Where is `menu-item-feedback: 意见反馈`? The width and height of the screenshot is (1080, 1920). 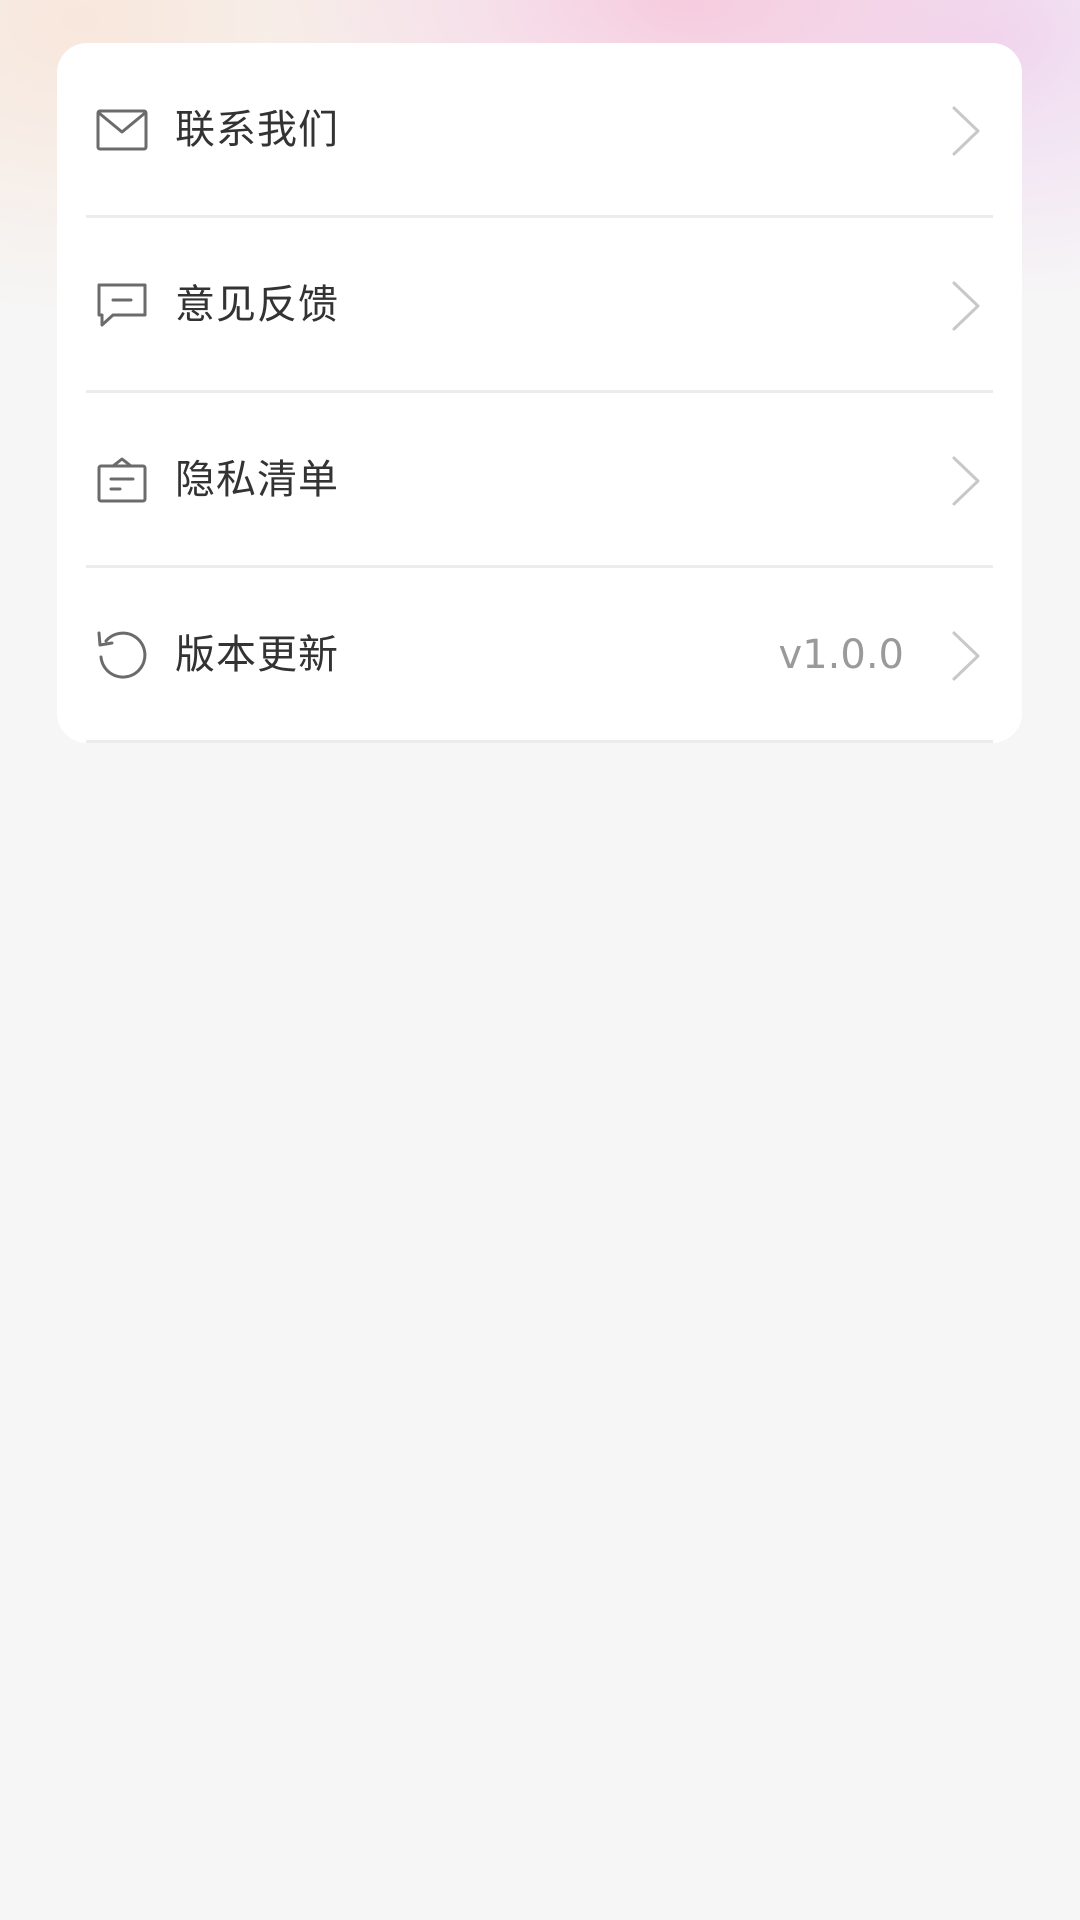
menu-item-feedback: 意见反馈 is located at coordinates (539, 305).